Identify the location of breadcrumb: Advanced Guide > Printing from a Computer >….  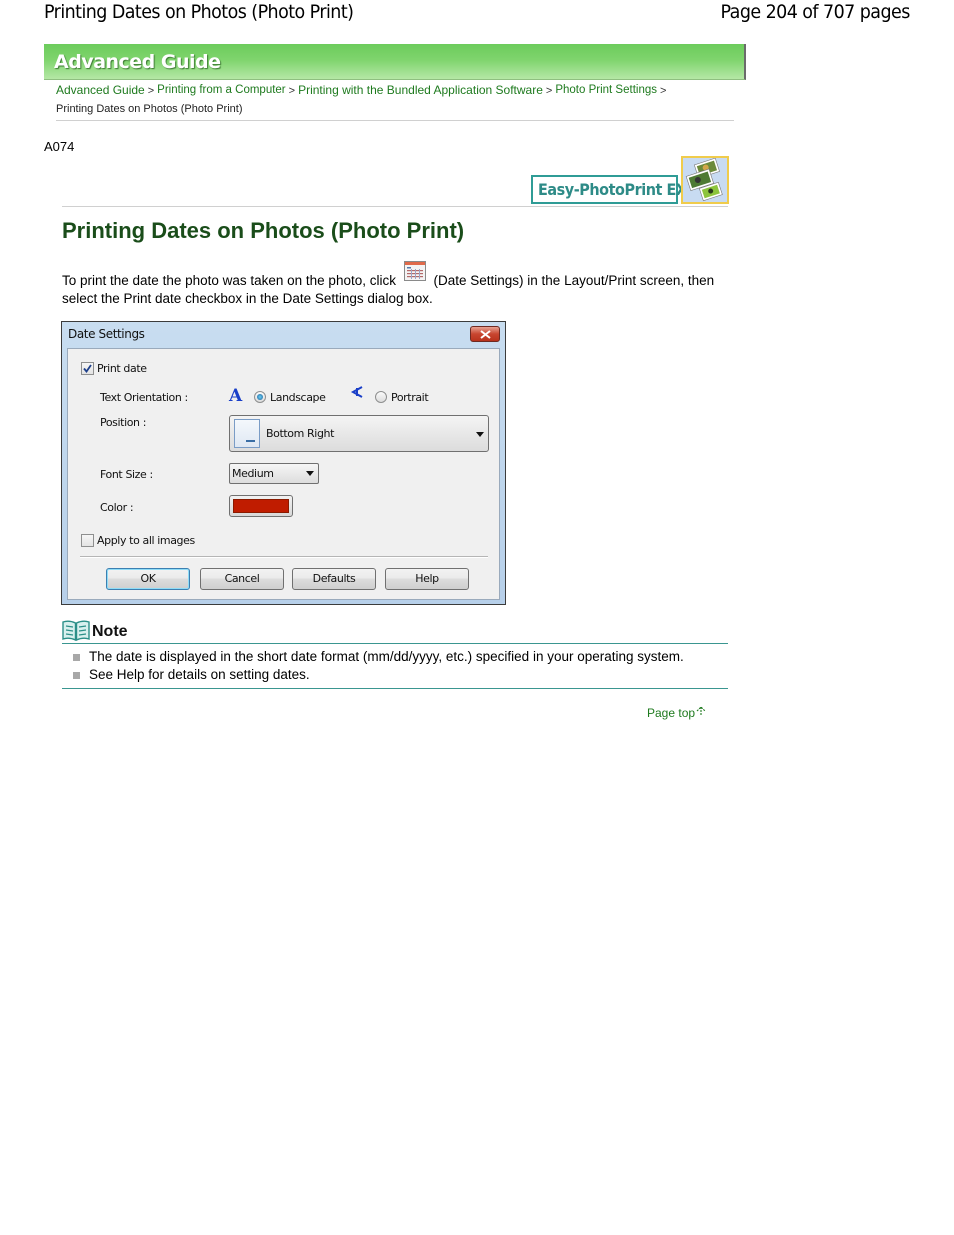
(396, 100).